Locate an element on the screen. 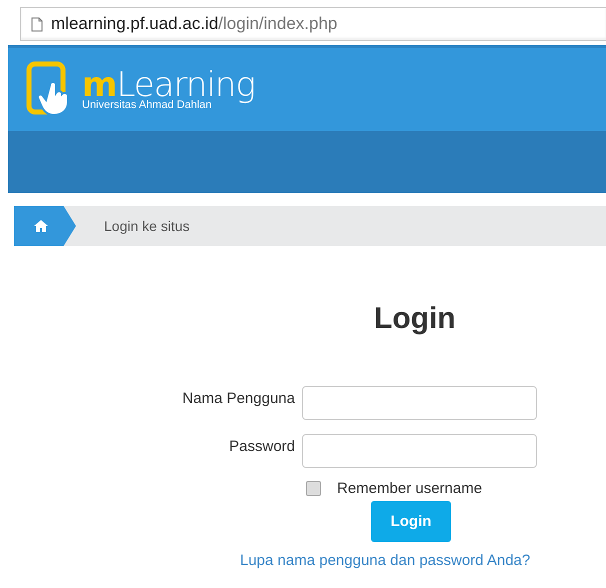 This screenshot has height=588, width=606. home-link is located at coordinates (45, 226).